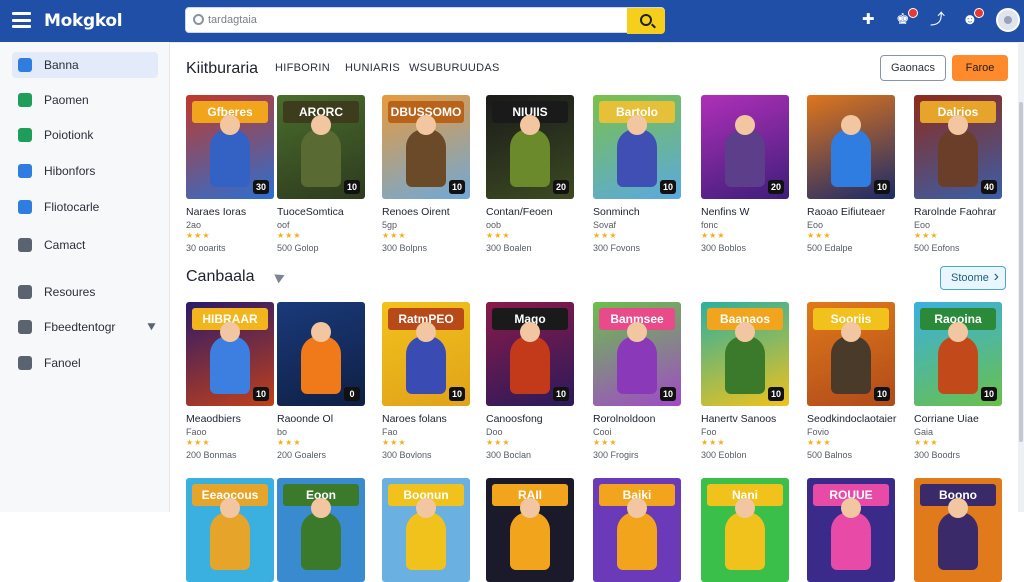  Describe the element at coordinates (198, 19) in the screenshot. I see `search-icon` at that location.